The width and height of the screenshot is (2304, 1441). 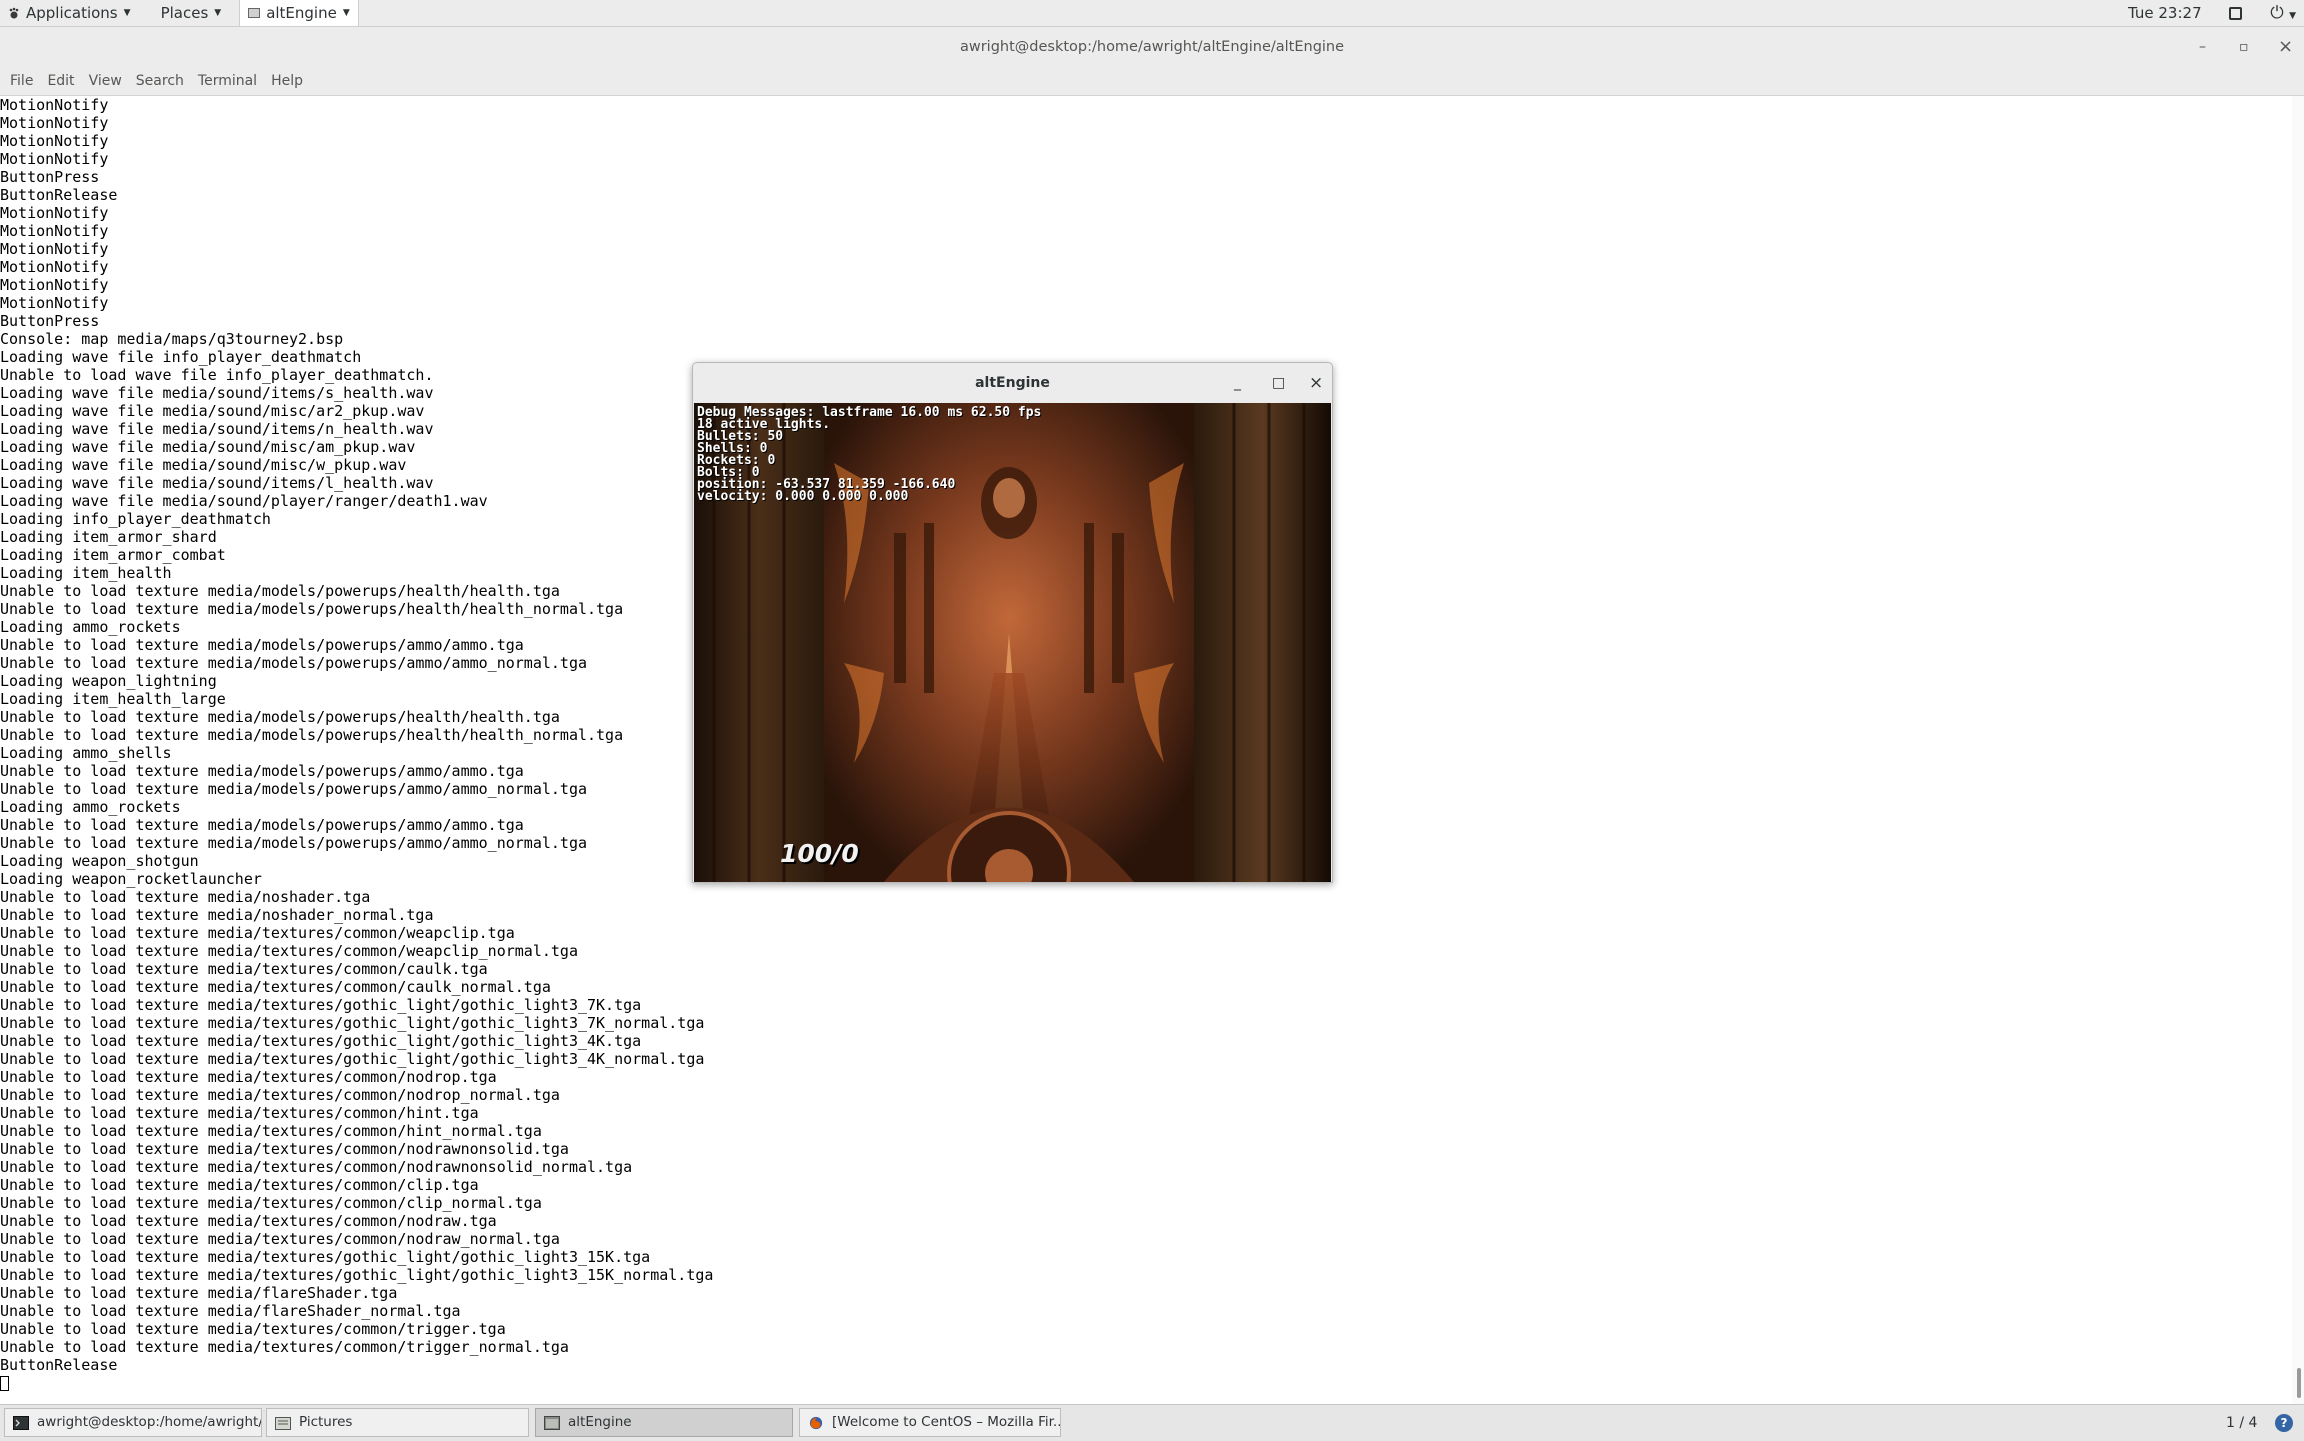 What do you see at coordinates (816, 1422) in the screenshot?
I see `firefox-icon` at bounding box center [816, 1422].